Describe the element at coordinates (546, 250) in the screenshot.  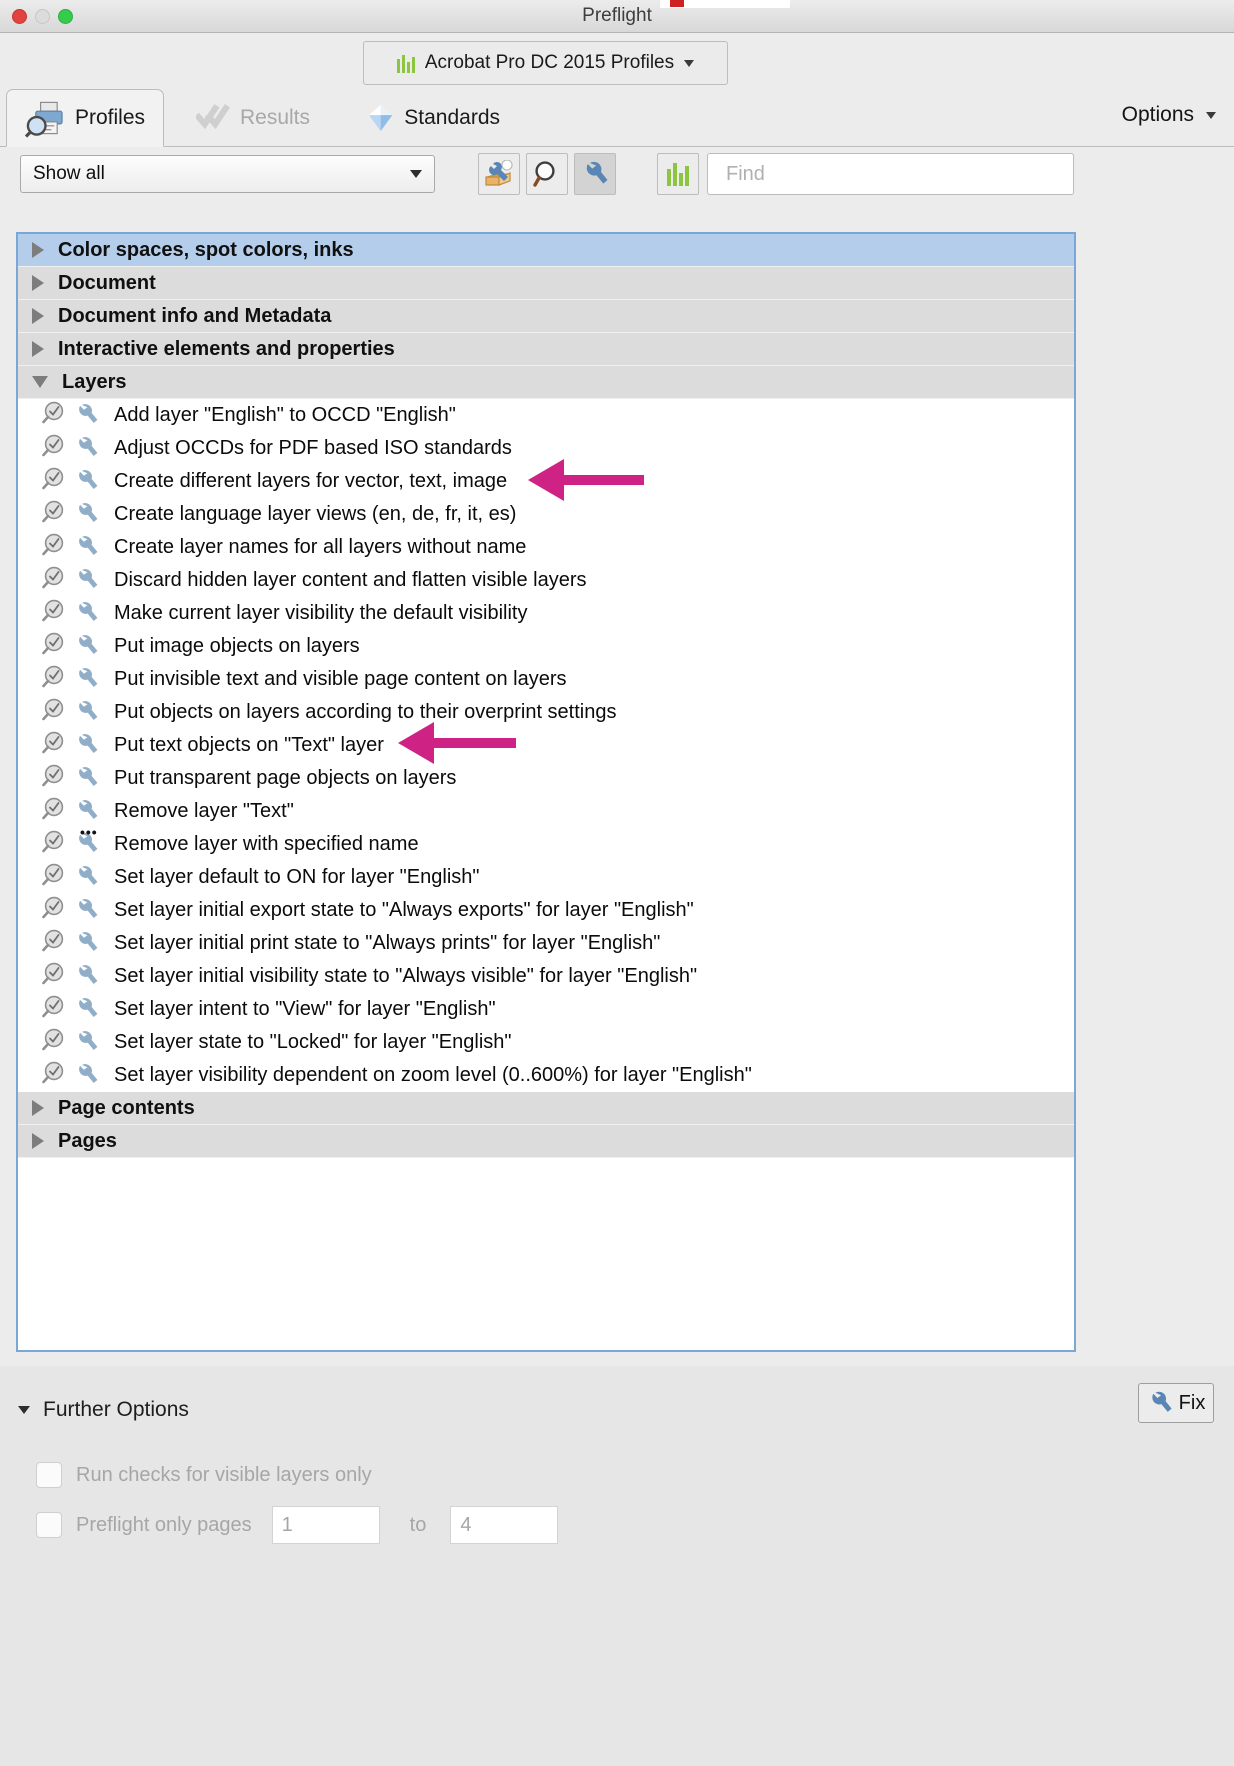
I see `category-row: Color spaces, spot colors, inks` at that location.